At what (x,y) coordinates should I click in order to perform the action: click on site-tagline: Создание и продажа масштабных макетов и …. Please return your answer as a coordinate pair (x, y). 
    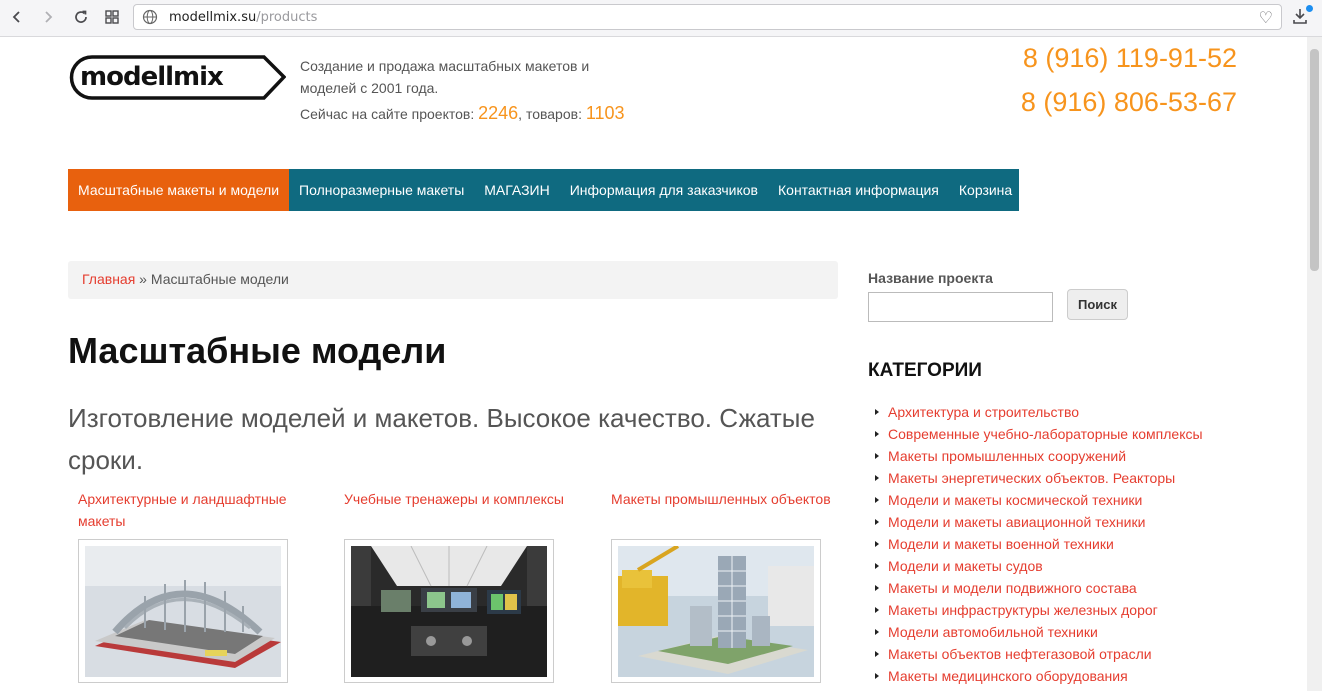
    Looking at the image, I should click on (445, 77).